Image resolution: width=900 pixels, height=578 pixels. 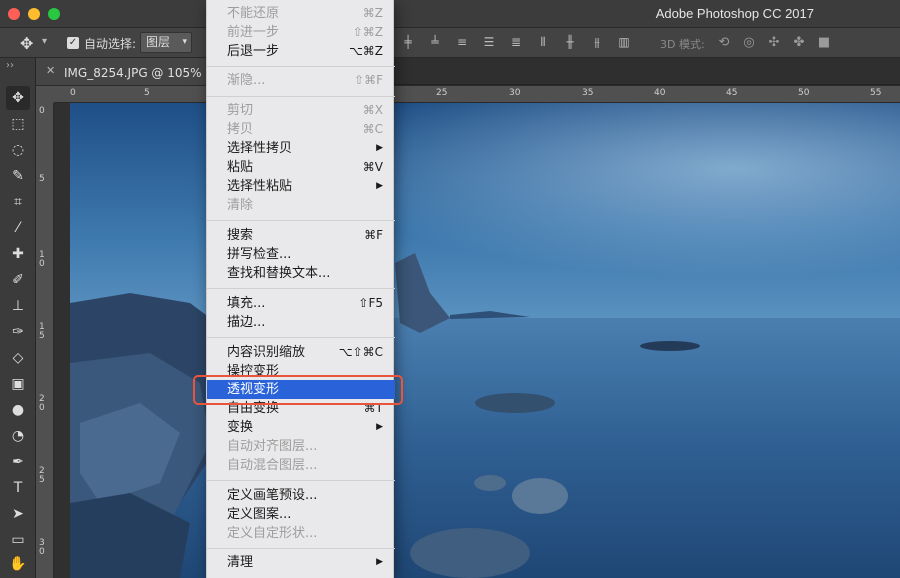 I want to click on menu-item-step-backward: 后退一步 ⌥⌘Z, so click(x=301, y=51).